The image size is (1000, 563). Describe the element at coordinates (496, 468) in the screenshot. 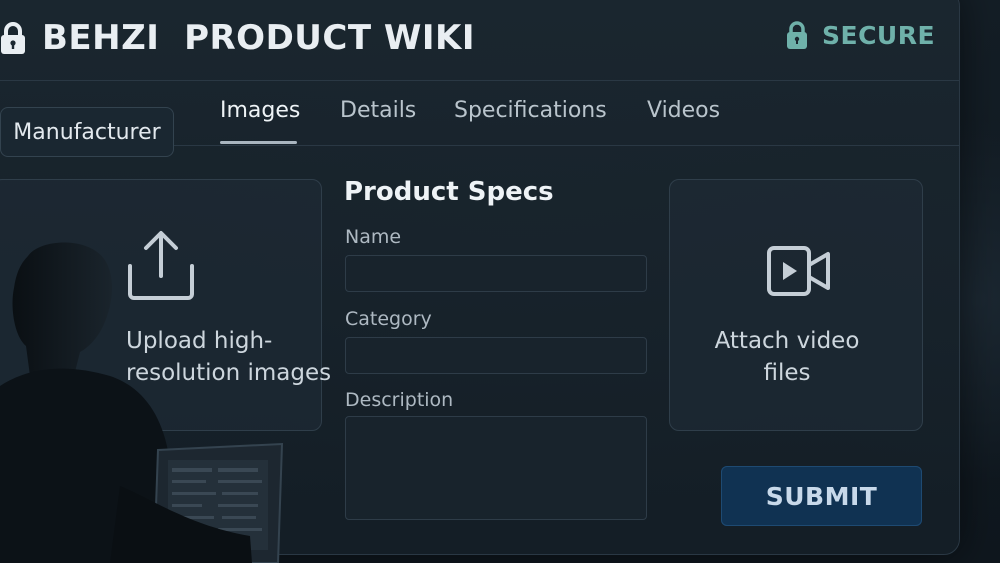

I see `description-field` at that location.